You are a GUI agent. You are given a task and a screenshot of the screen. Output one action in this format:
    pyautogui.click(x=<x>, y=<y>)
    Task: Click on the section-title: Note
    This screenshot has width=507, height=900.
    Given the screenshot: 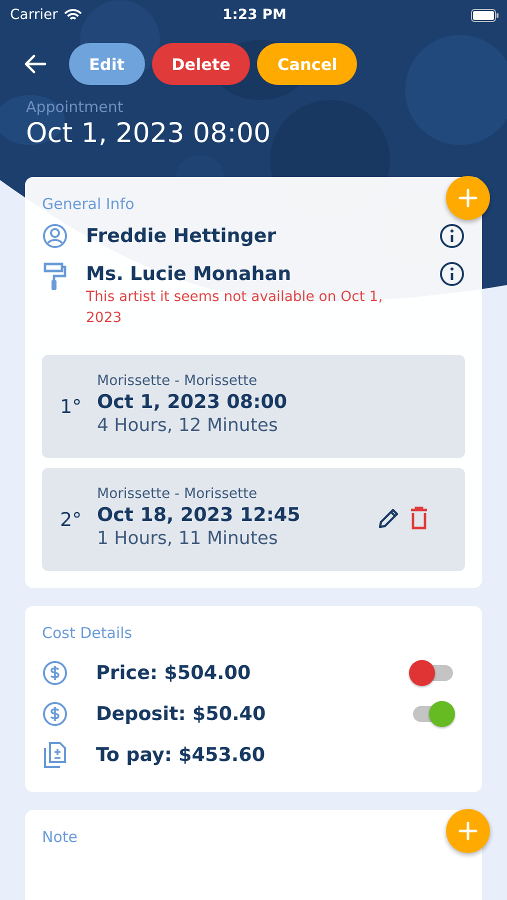 What is the action you would take?
    pyautogui.click(x=60, y=837)
    